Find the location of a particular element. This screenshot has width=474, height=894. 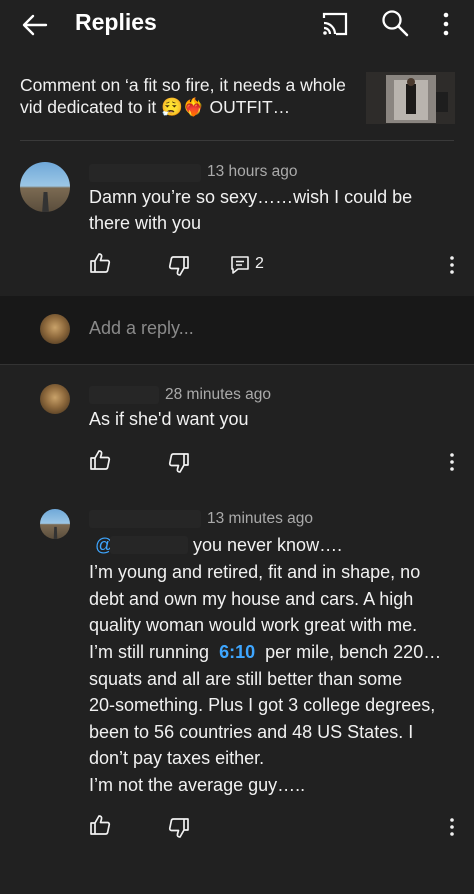

search-icon is located at coordinates (395, 23).